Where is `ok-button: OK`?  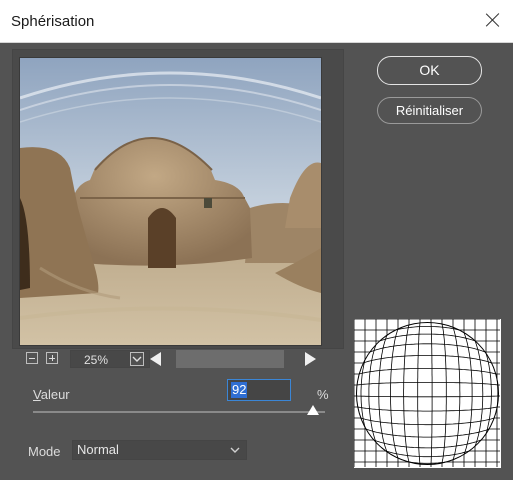 ok-button: OK is located at coordinates (429, 70).